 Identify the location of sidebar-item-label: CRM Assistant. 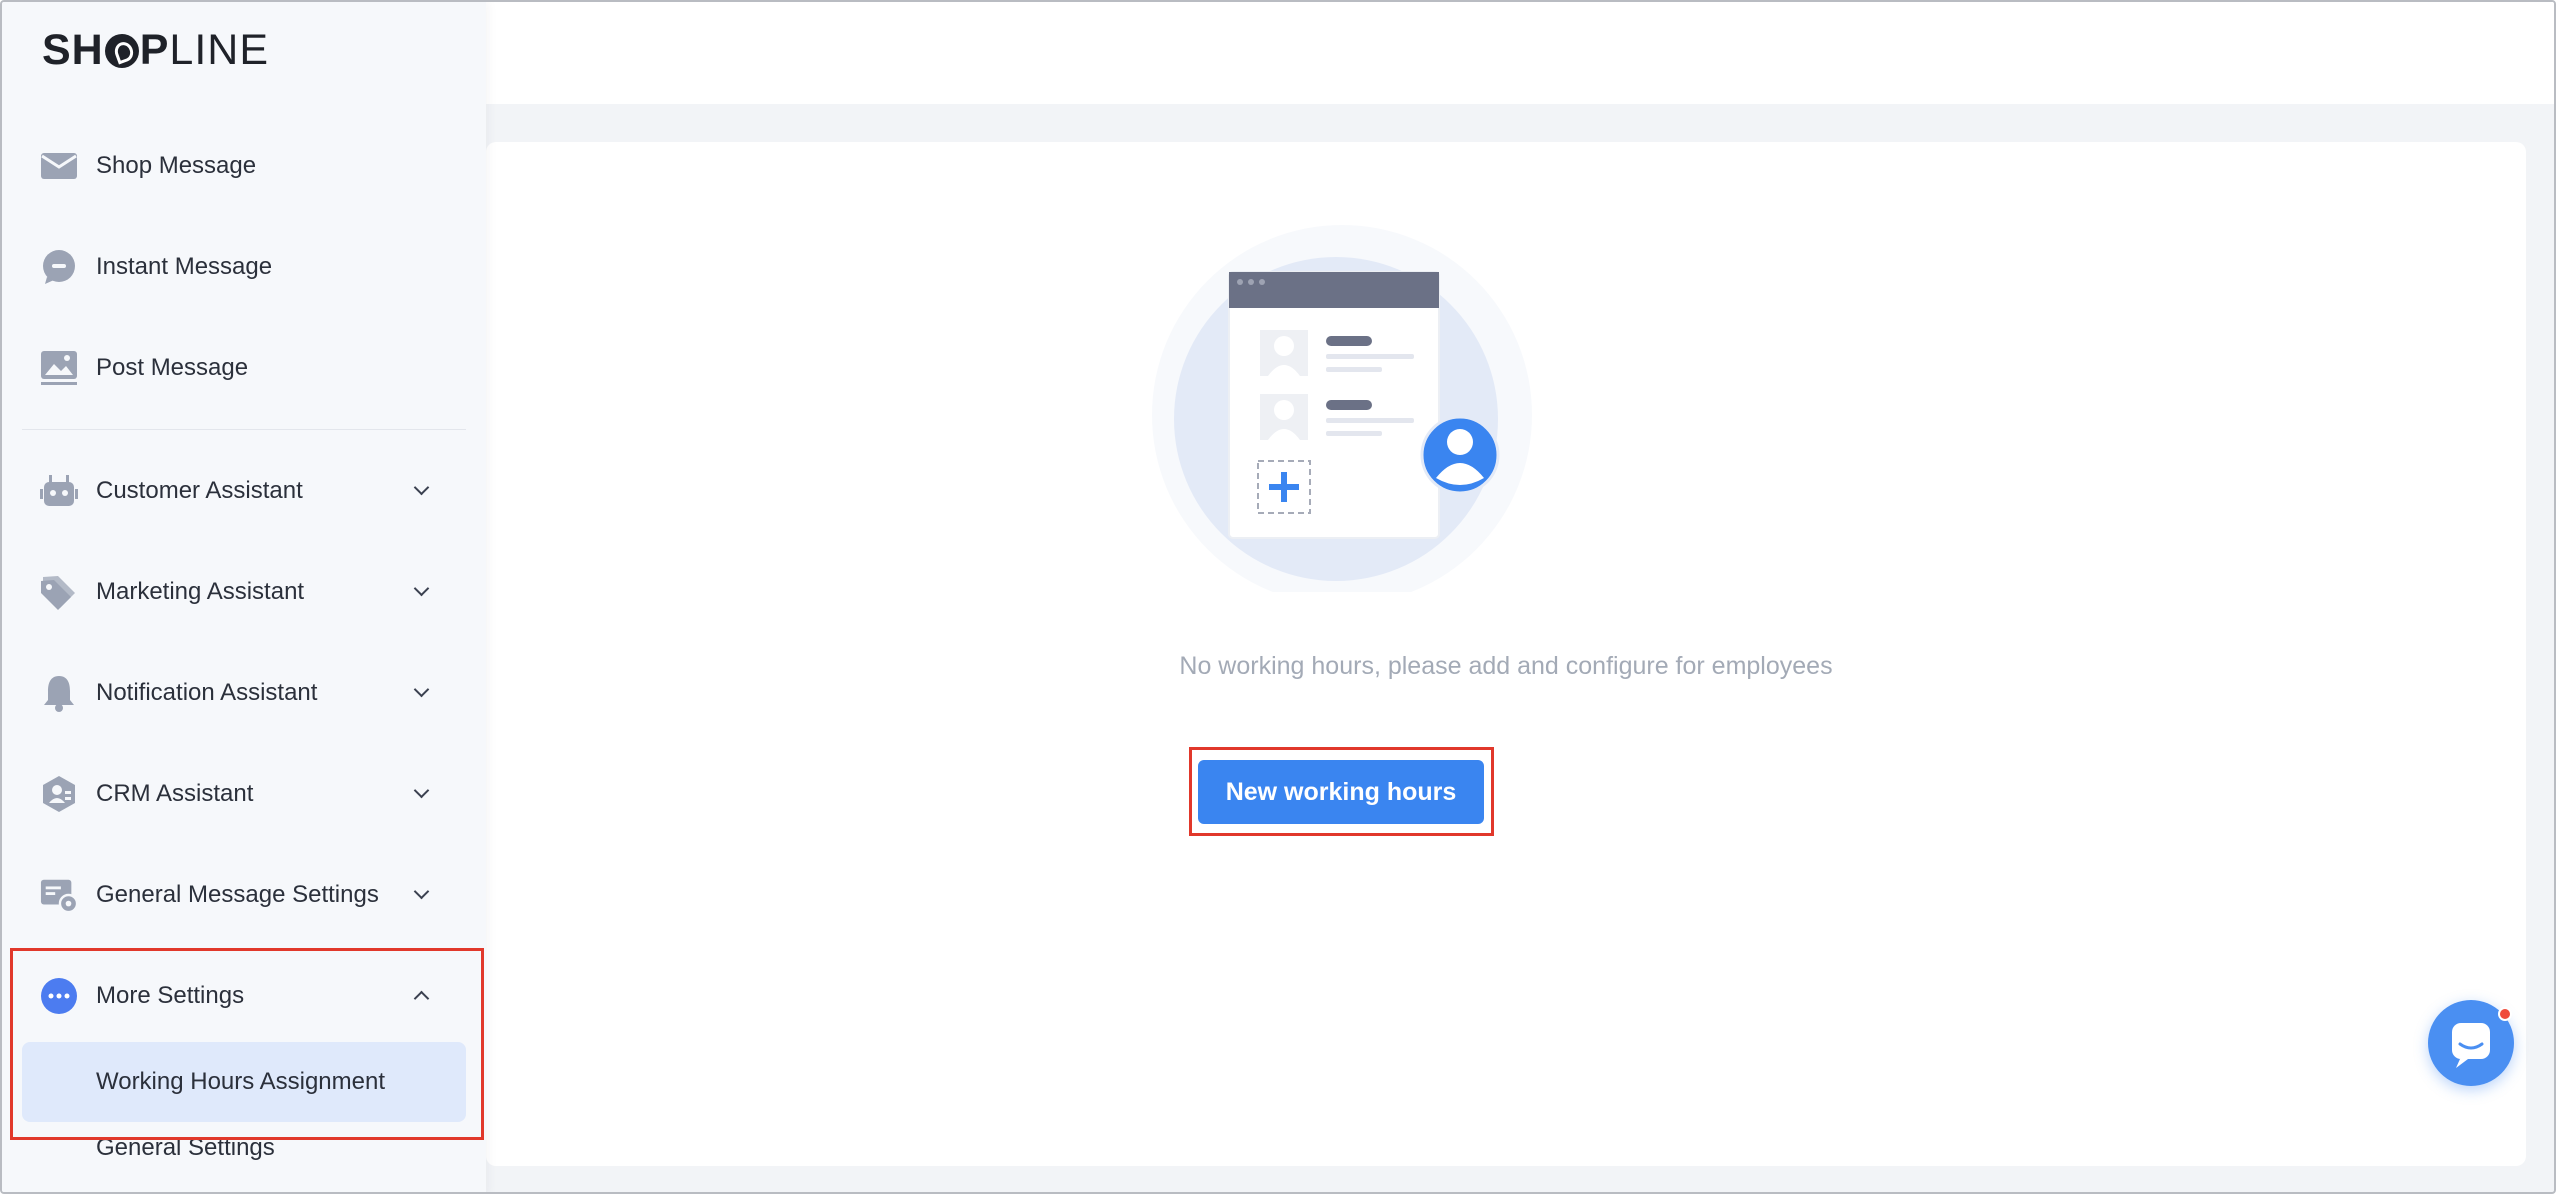
(175, 793).